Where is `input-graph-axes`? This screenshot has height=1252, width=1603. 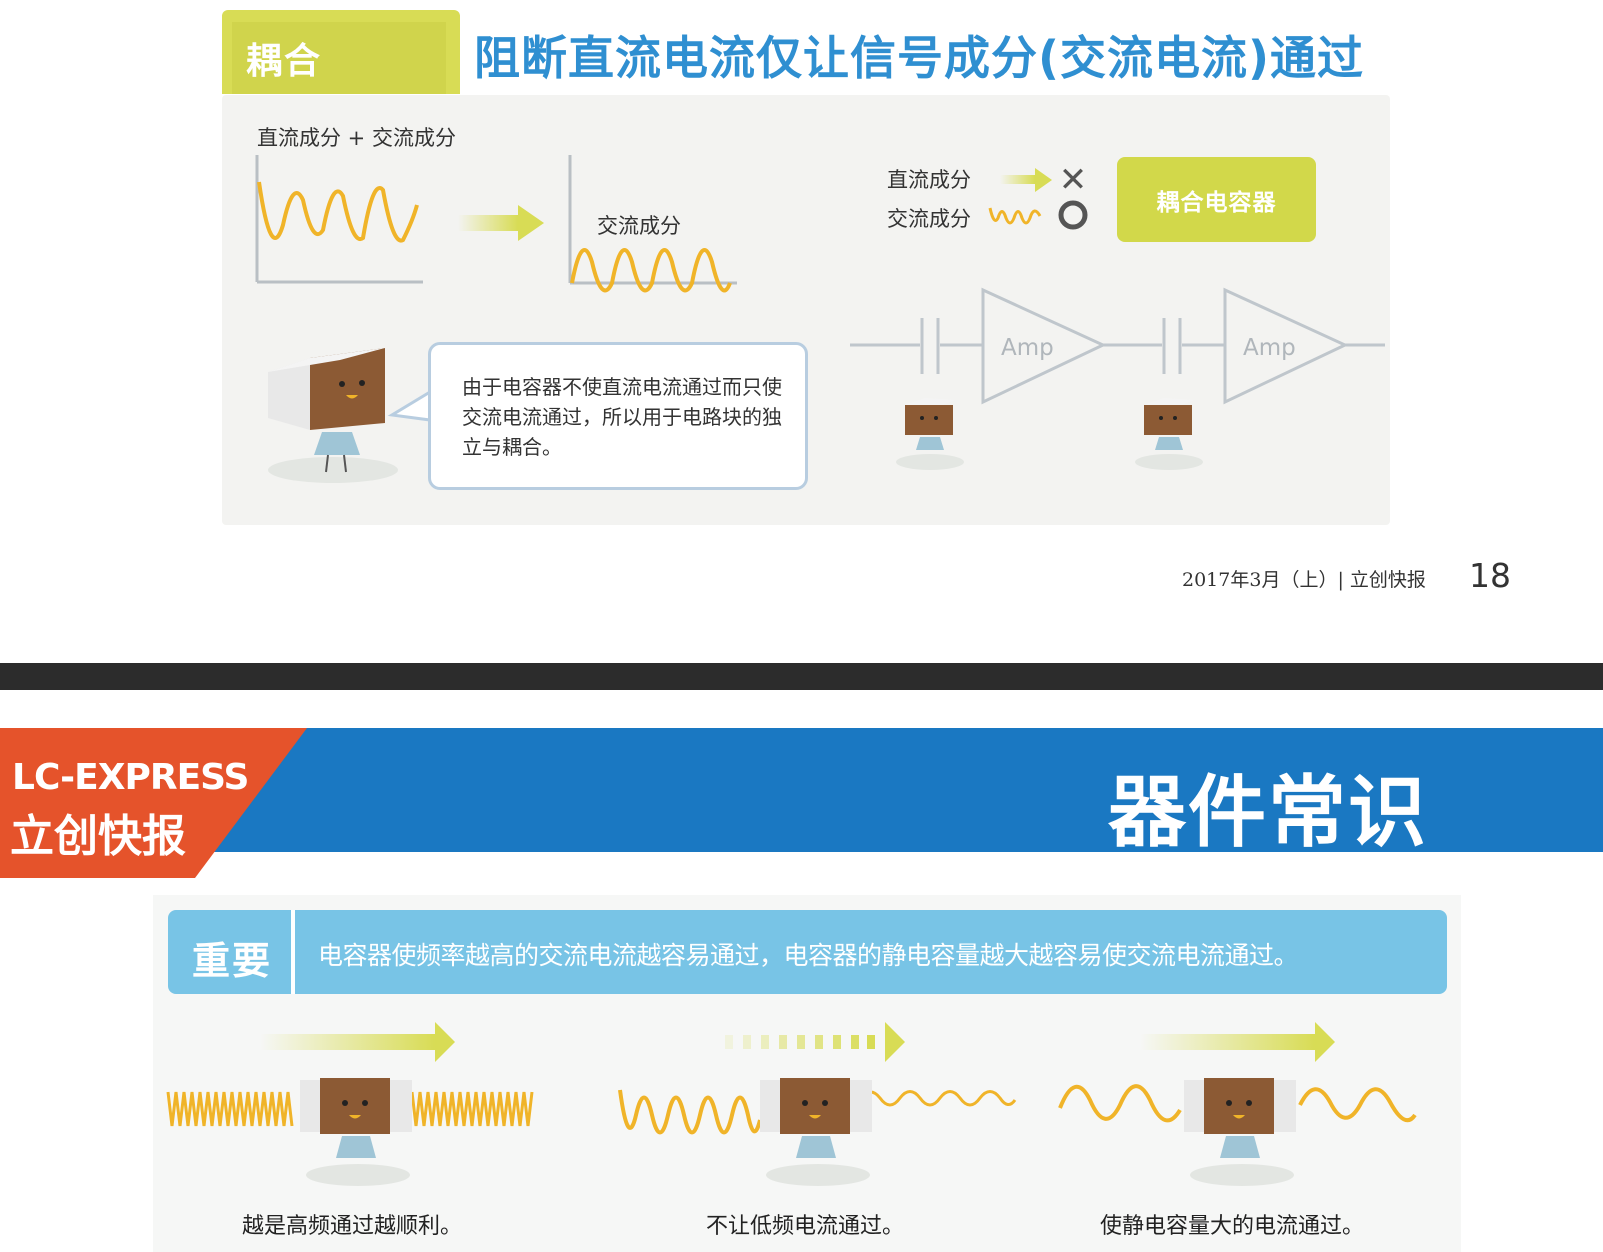
input-graph-axes is located at coordinates (339, 219).